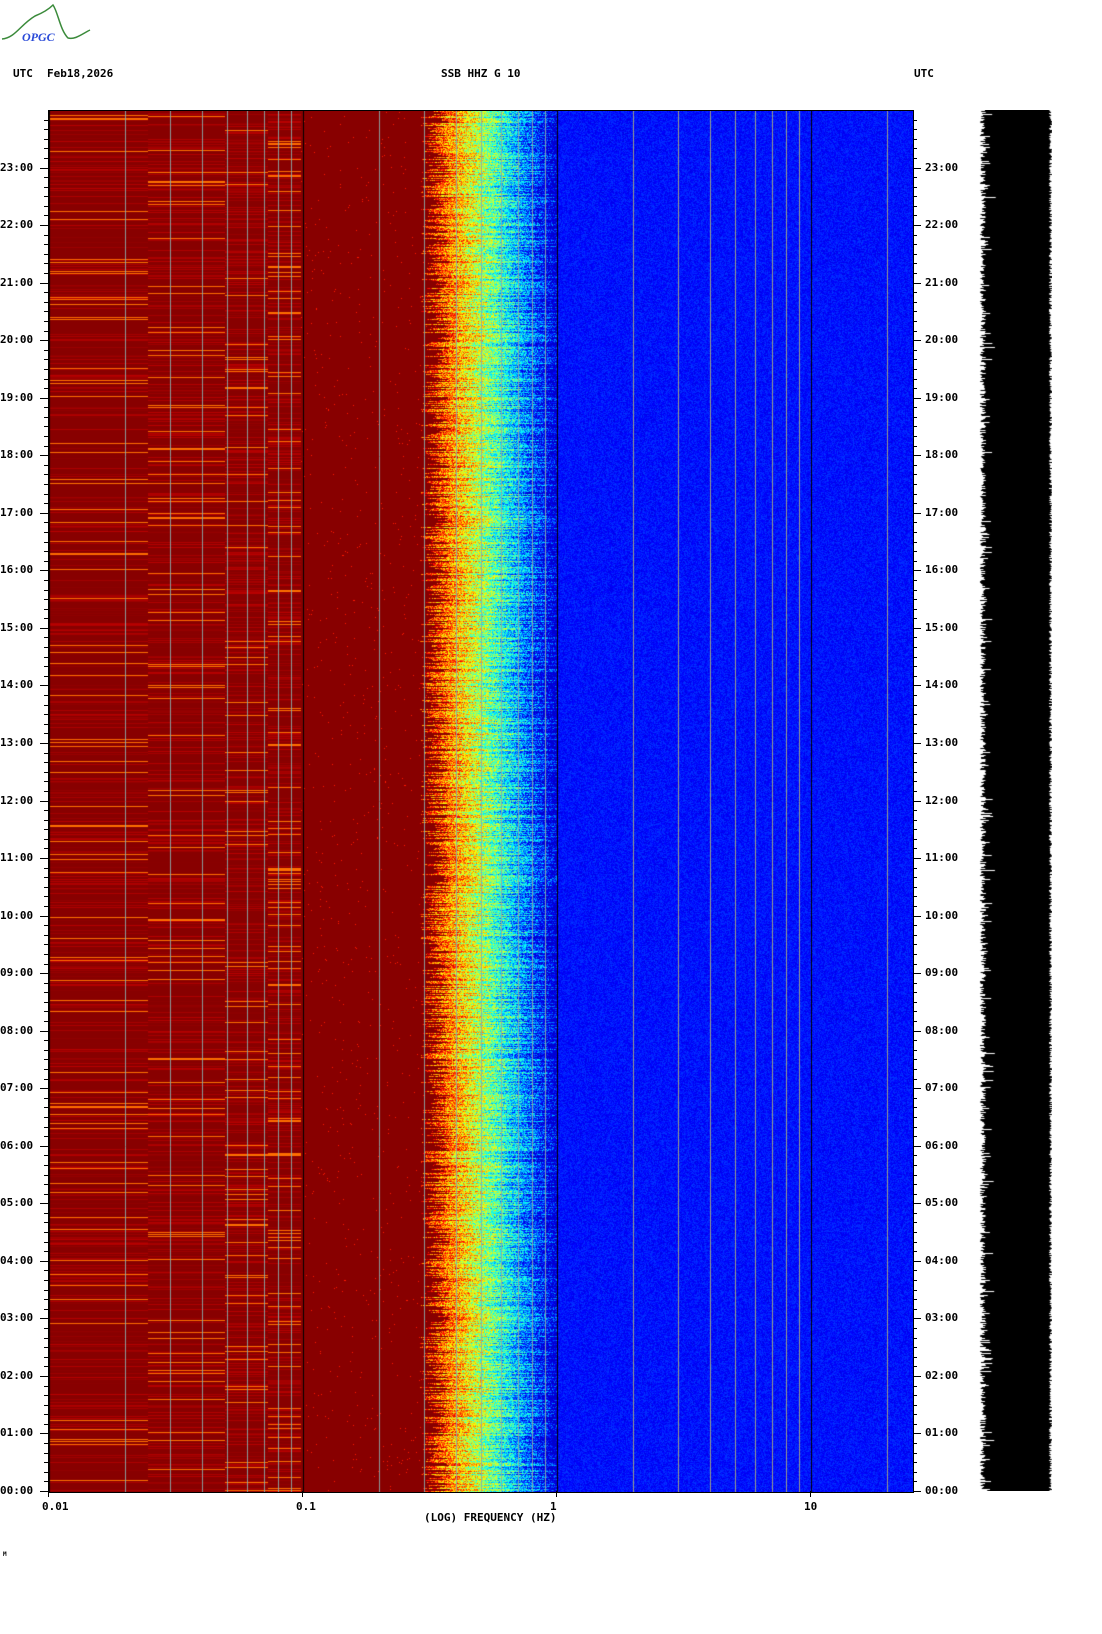 The width and height of the screenshot is (1102, 1634). What do you see at coordinates (17, 1375) in the screenshot?
I see `time-tick-label: 02:00` at bounding box center [17, 1375].